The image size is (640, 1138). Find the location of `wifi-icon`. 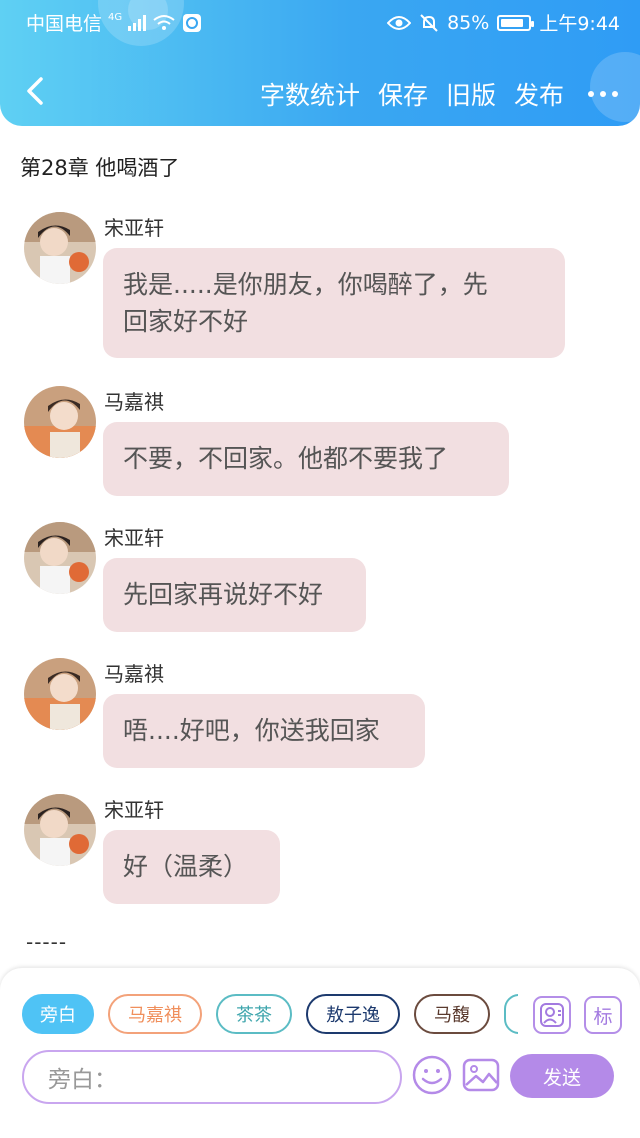

wifi-icon is located at coordinates (164, 22).